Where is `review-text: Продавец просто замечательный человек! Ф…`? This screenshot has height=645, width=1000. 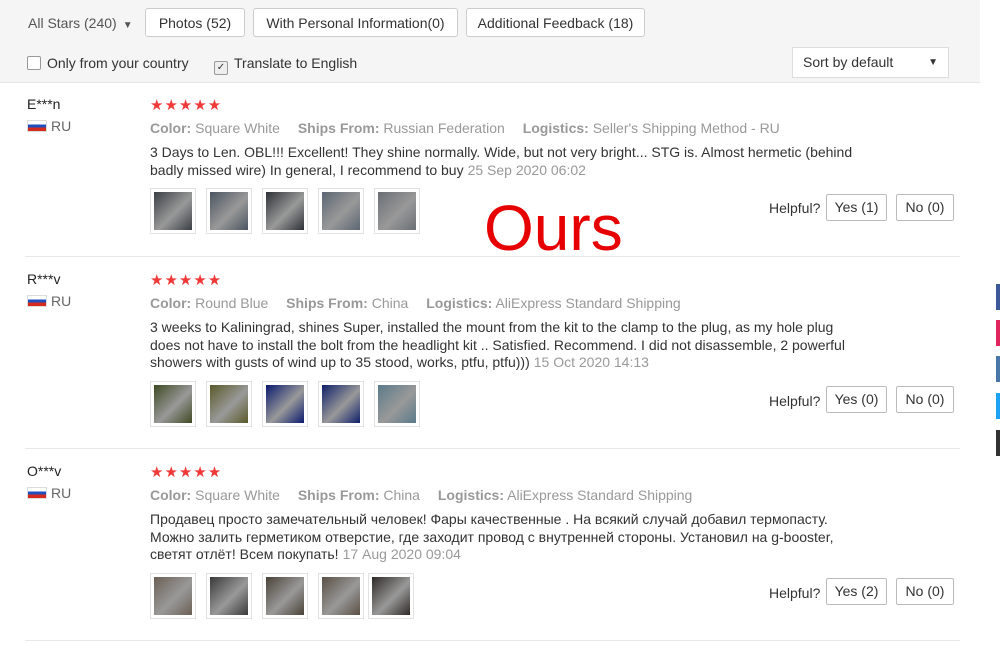
review-text: Продавец просто замечательный человек! Ф… is located at coordinates (507, 537).